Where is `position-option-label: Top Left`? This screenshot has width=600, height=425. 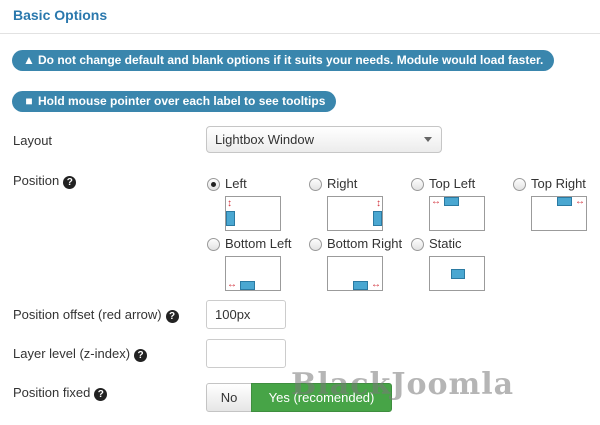
position-option-label: Top Left is located at coordinates (452, 183).